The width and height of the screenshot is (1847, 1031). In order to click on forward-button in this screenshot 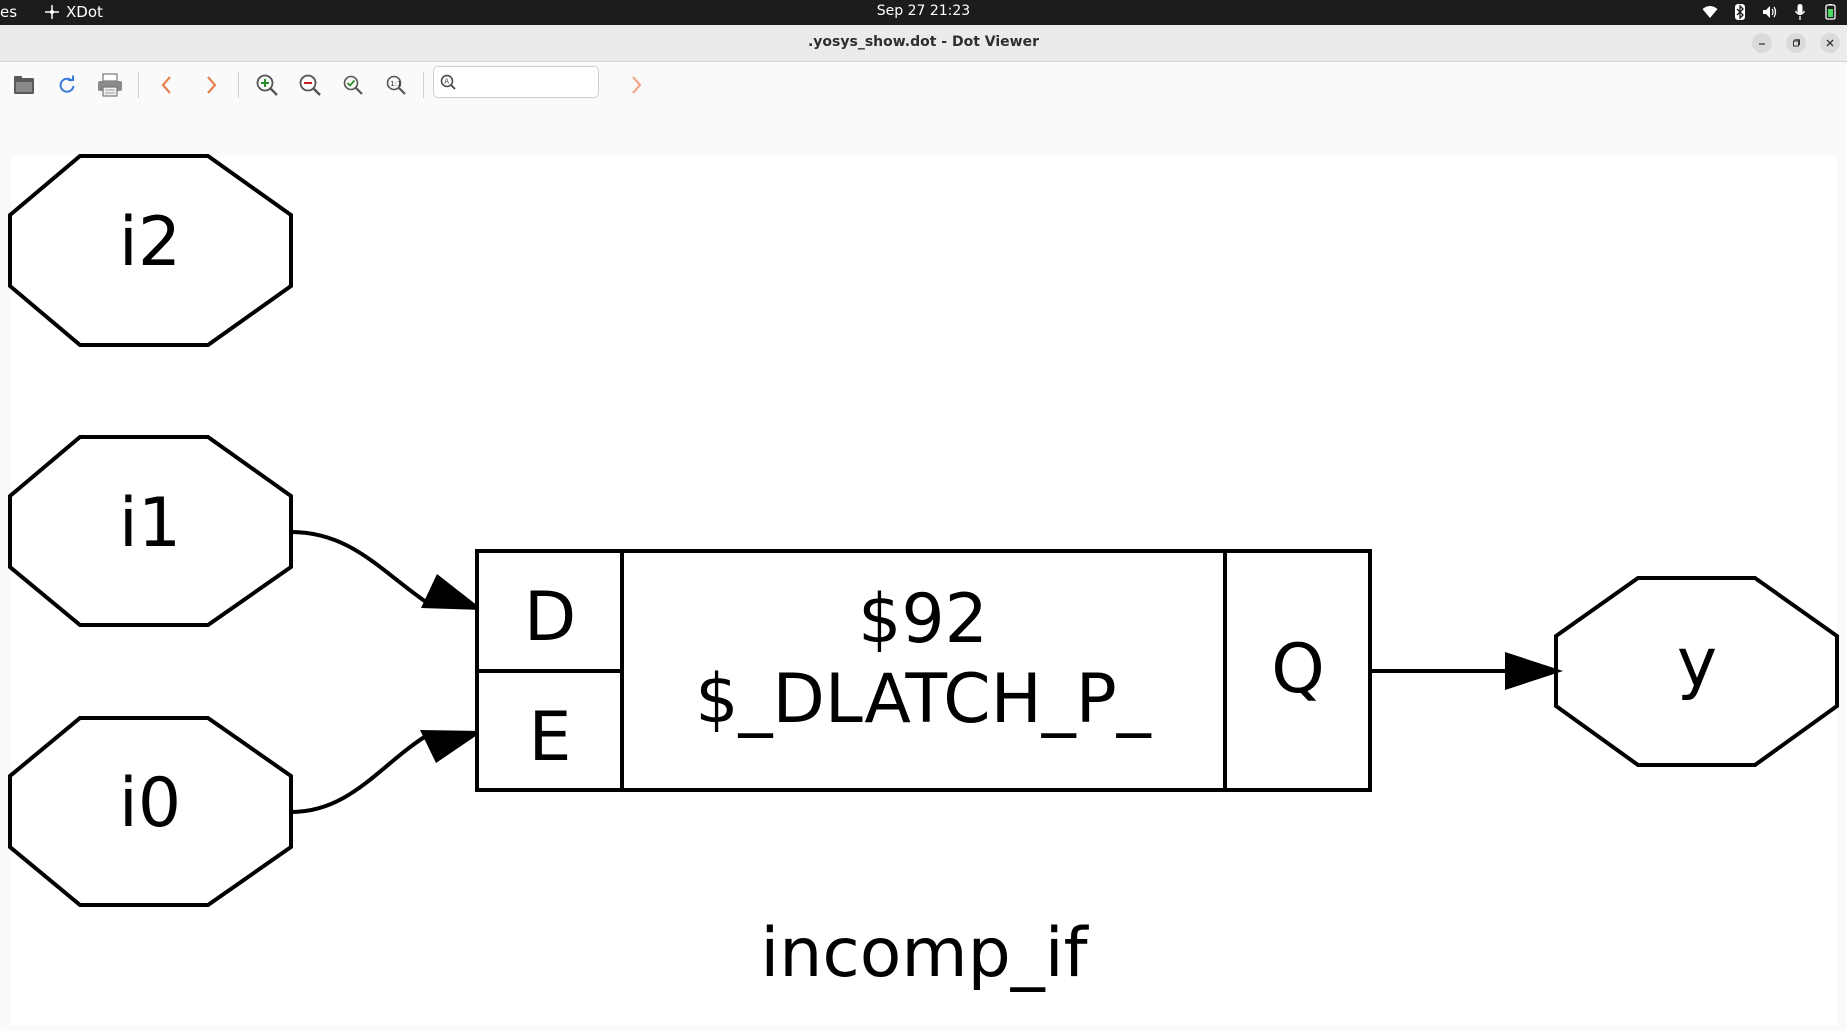, I will do `click(211, 85)`.